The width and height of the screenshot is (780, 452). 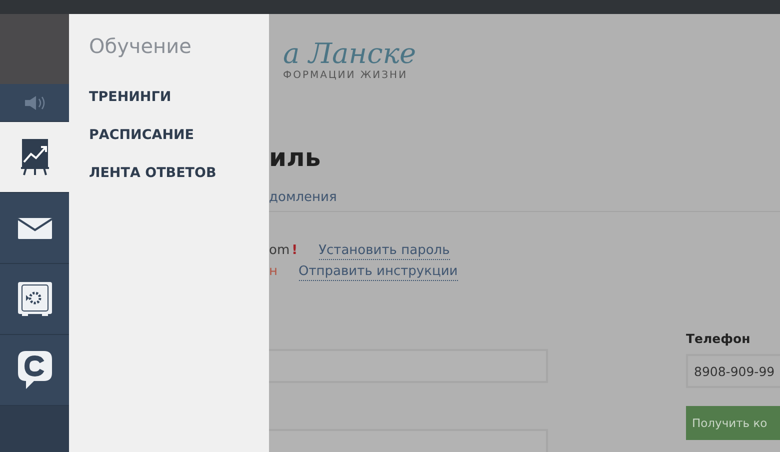 I want to click on logo-text: а Ланске, so click(x=349, y=54).